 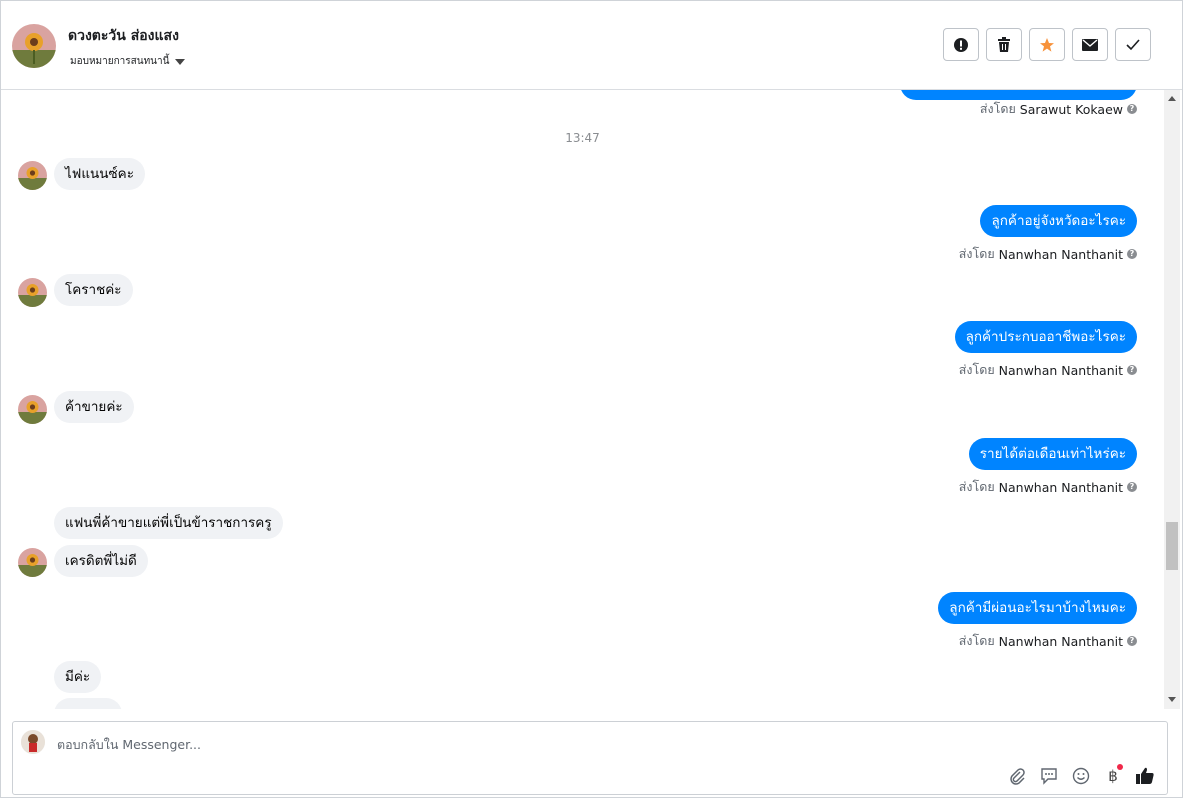 I want to click on thread-scrollbar, so click(x=1172, y=399).